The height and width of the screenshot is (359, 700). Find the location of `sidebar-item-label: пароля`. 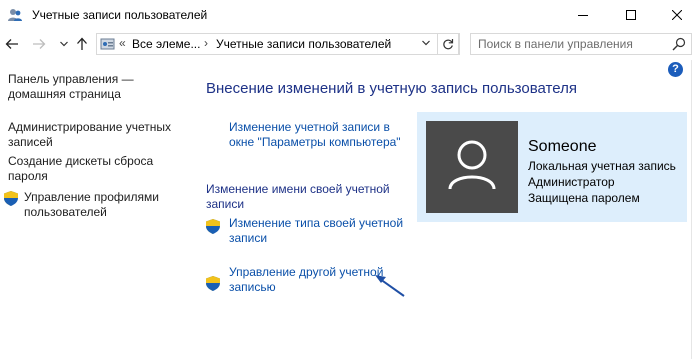

sidebar-item-label: пароля is located at coordinates (28, 176).